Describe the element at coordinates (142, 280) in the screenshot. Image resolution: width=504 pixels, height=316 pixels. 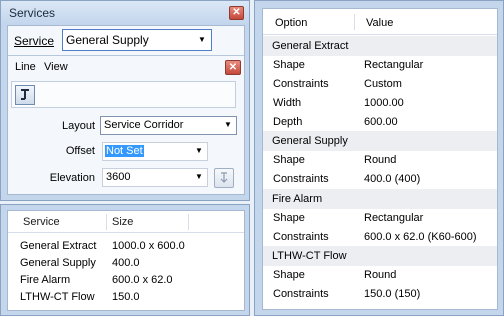
I see `row-size: 600.0 x 62.0` at that location.